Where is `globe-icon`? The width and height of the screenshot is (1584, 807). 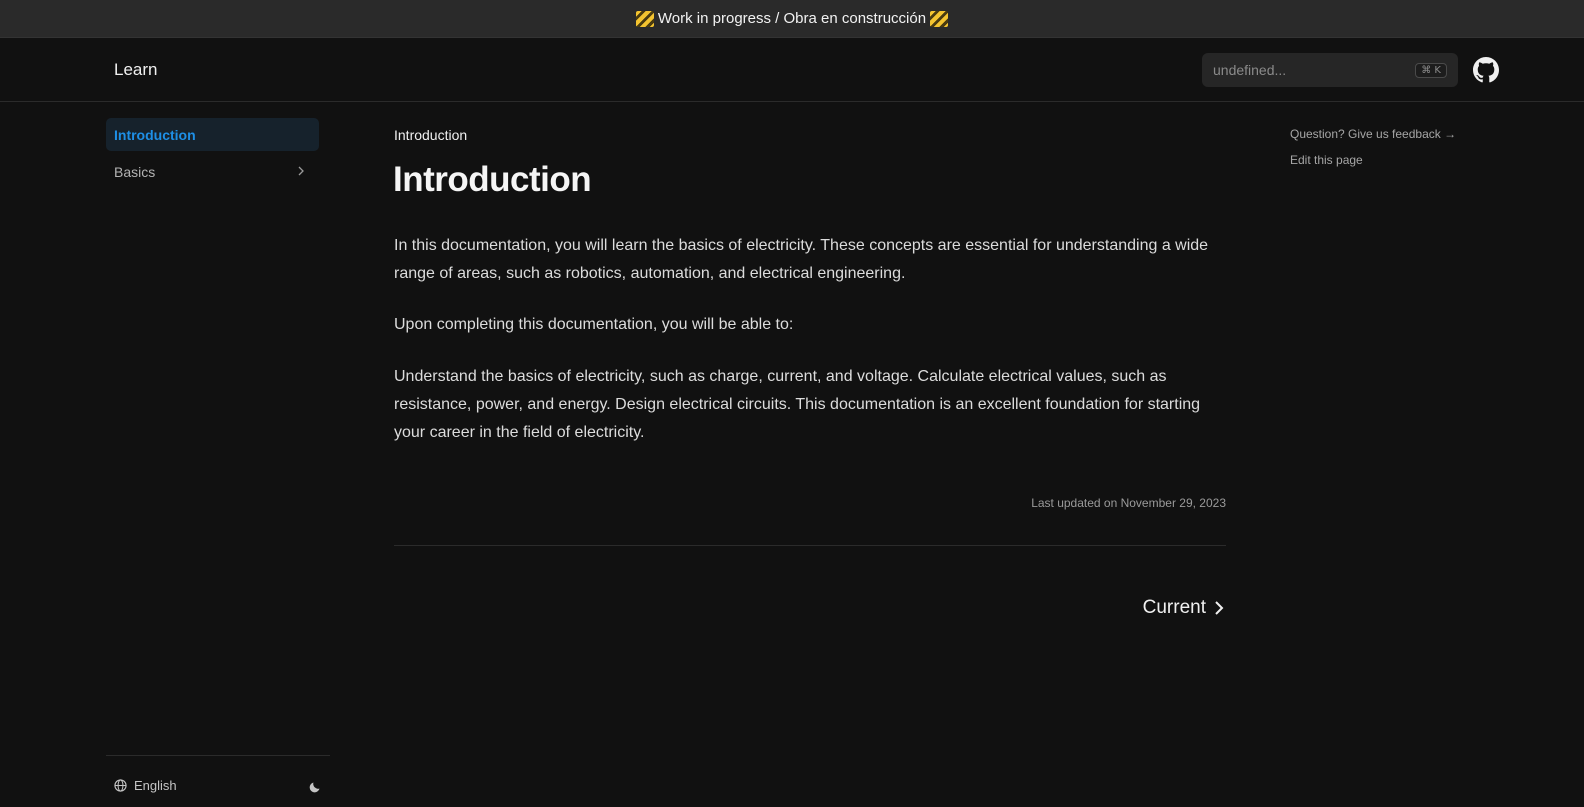 globe-icon is located at coordinates (120, 785).